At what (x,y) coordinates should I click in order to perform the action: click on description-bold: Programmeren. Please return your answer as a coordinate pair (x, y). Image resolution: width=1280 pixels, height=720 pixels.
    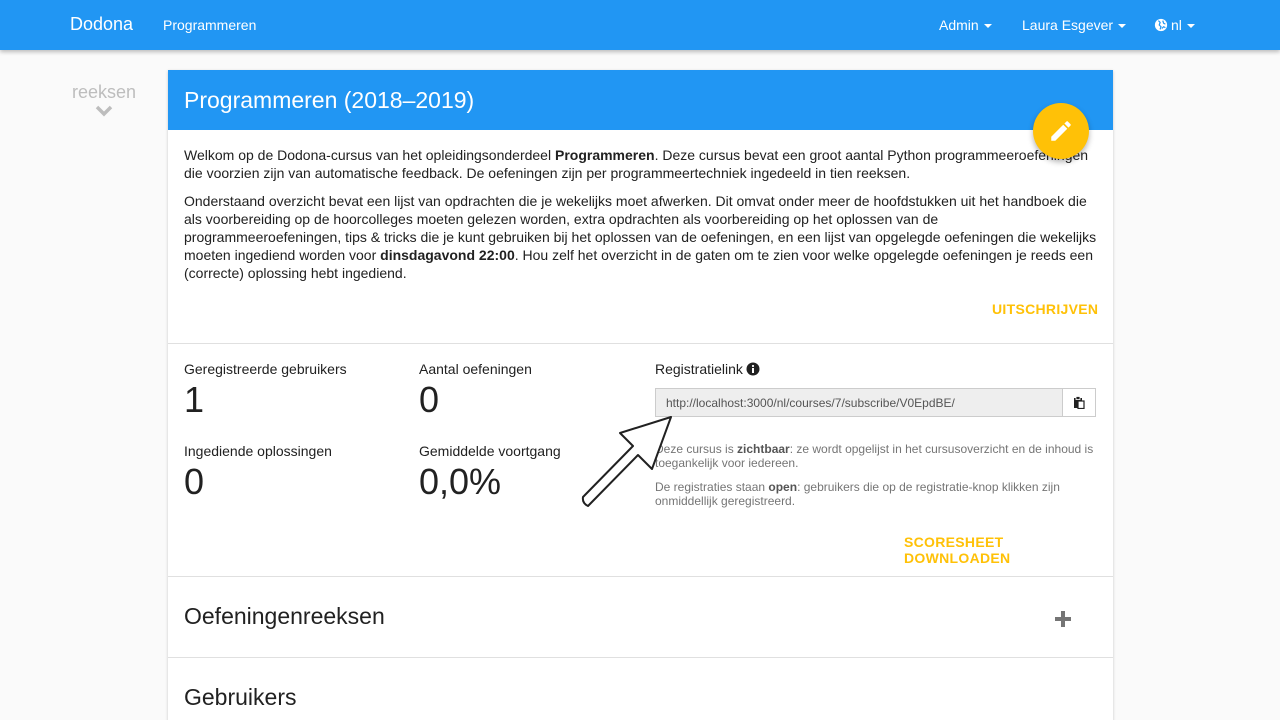
    Looking at the image, I should click on (604, 155).